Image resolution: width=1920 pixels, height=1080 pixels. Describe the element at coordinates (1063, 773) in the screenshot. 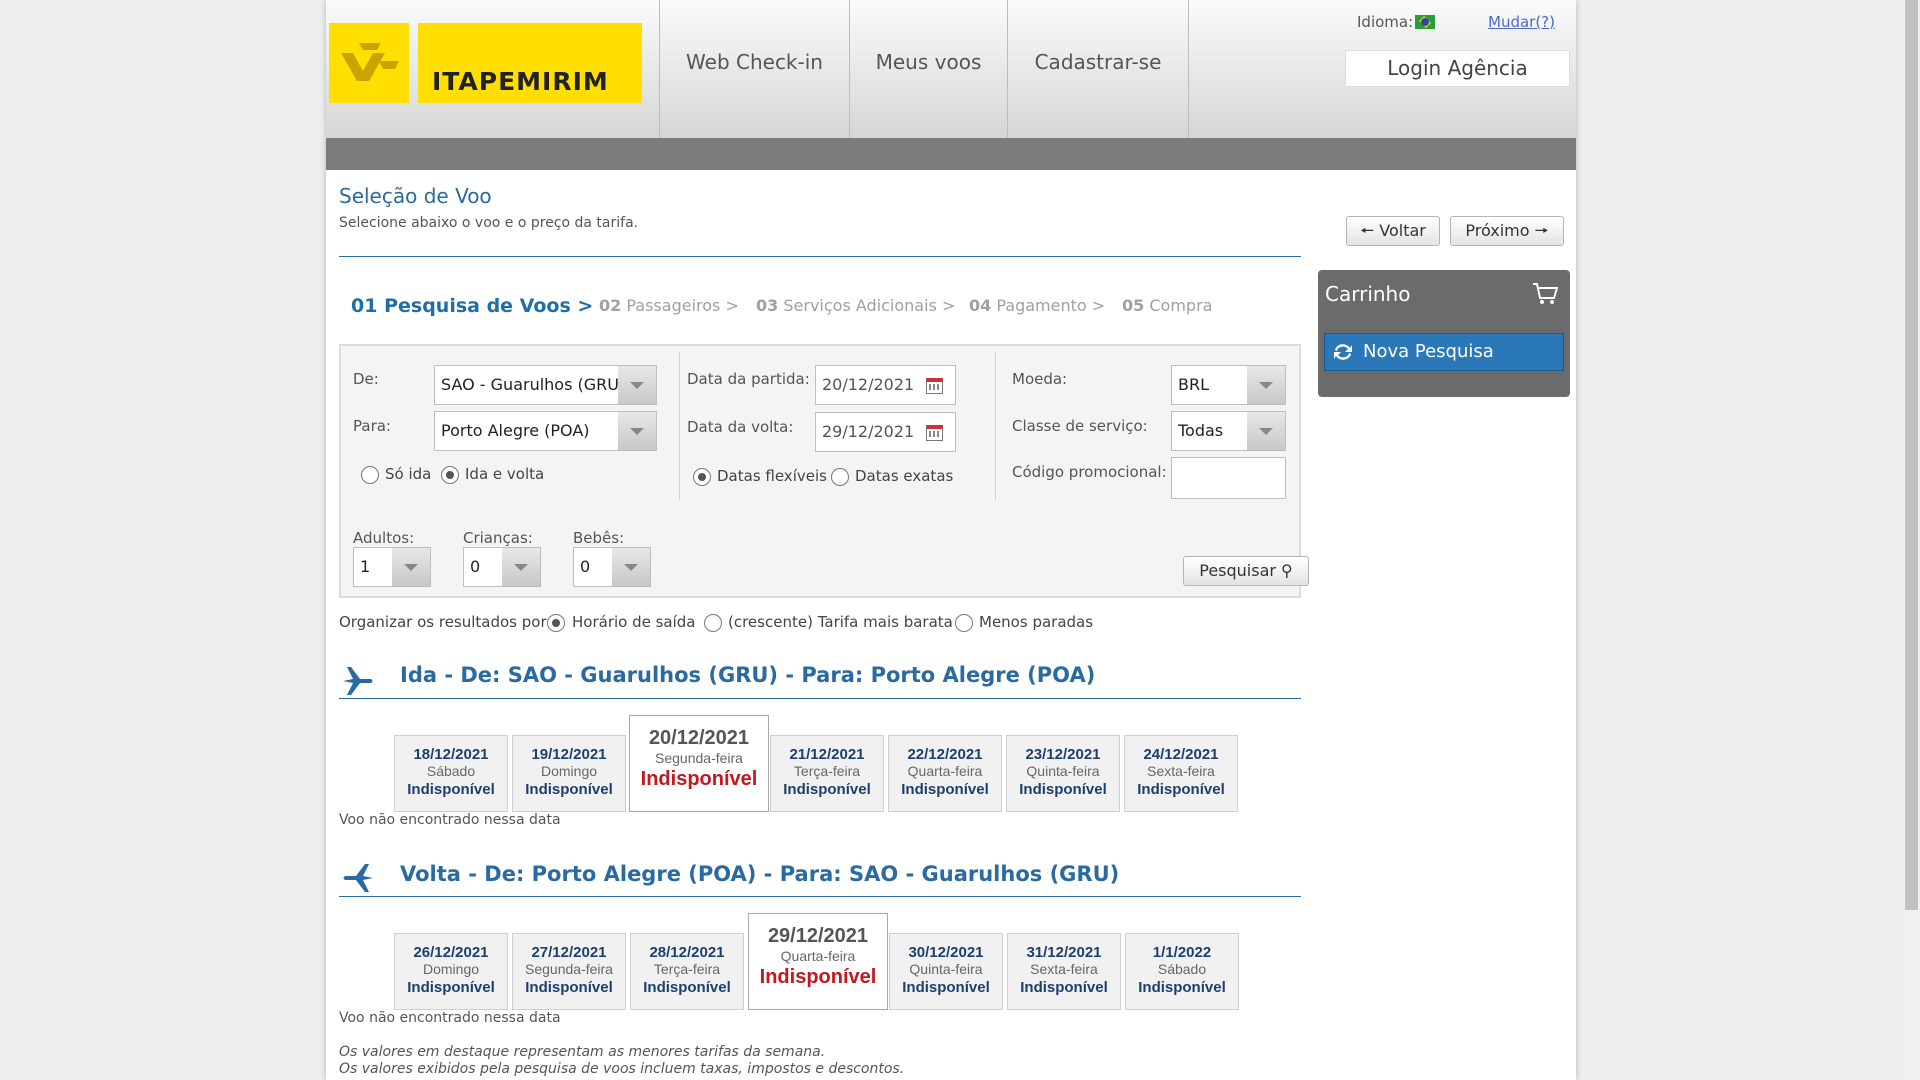

I see `date-option-outbound: 23/12/2021 Quinta-feira Indisponível` at that location.